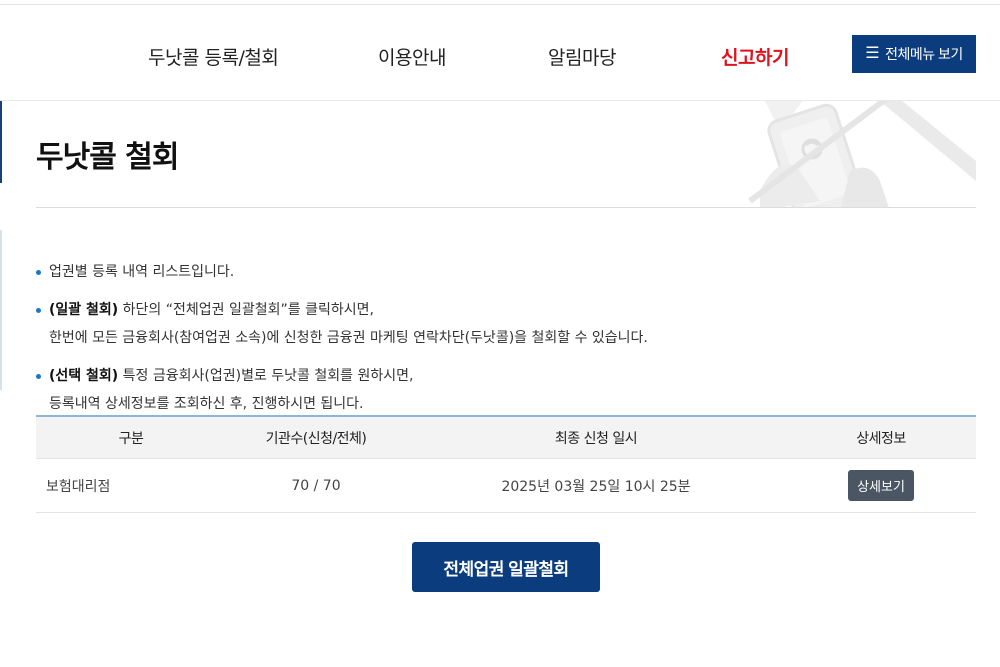 The height and width of the screenshot is (667, 1000). I want to click on main-nav: 두낫콜 등록/철회 이용안내 알림마당 신고하기 ☰ 전체메뉴 보기, so click(500, 53).